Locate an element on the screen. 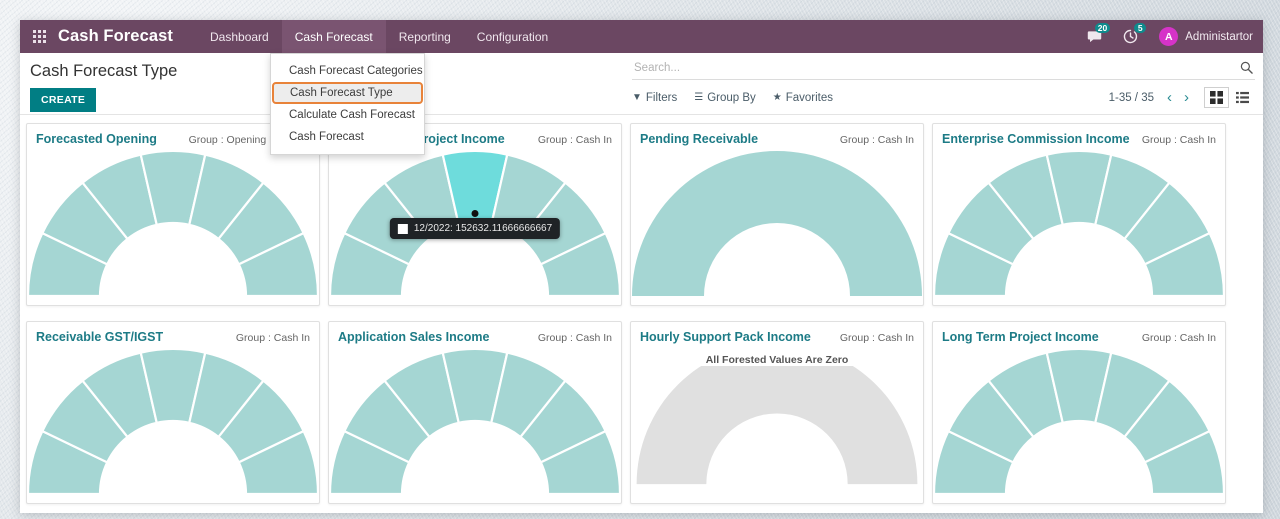 Image resolution: width=1280 pixels, height=519 pixels. list-view-icon is located at coordinates (1242, 97).